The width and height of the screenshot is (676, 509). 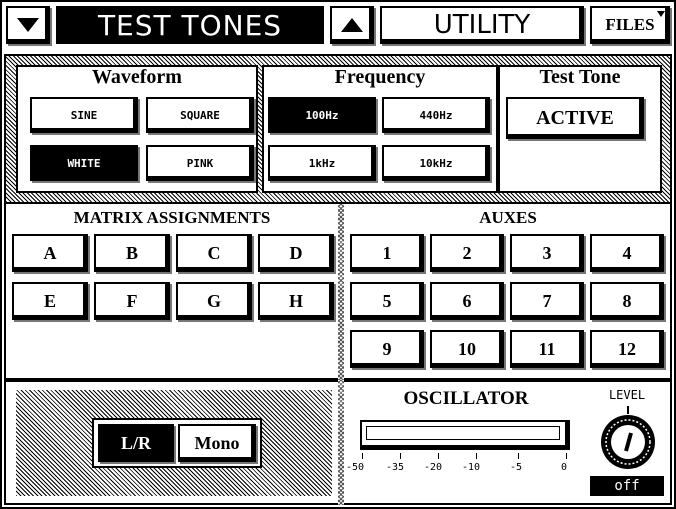 I want to click on aux-7-label: 7, so click(x=547, y=300).